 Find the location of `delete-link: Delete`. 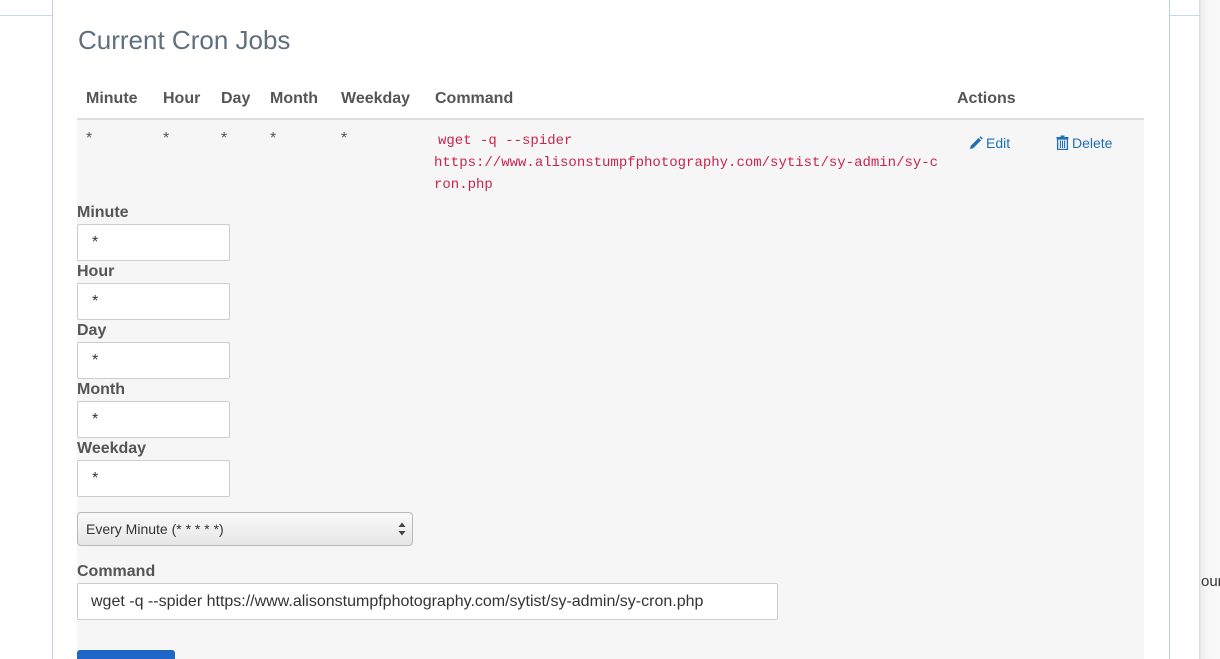

delete-link: Delete is located at coordinates (1084, 143).